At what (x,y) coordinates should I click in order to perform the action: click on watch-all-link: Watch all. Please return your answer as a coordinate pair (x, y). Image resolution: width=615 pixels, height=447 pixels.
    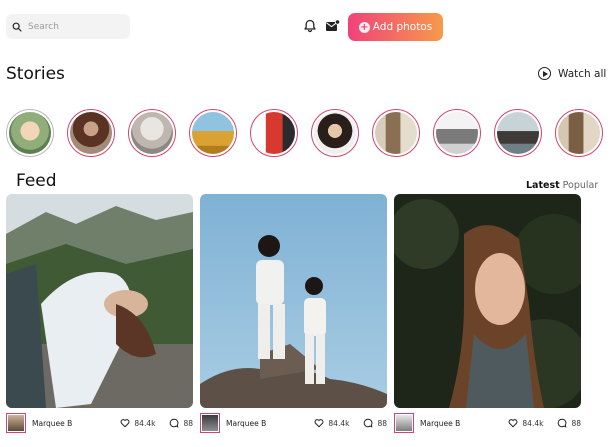
    Looking at the image, I should click on (572, 73).